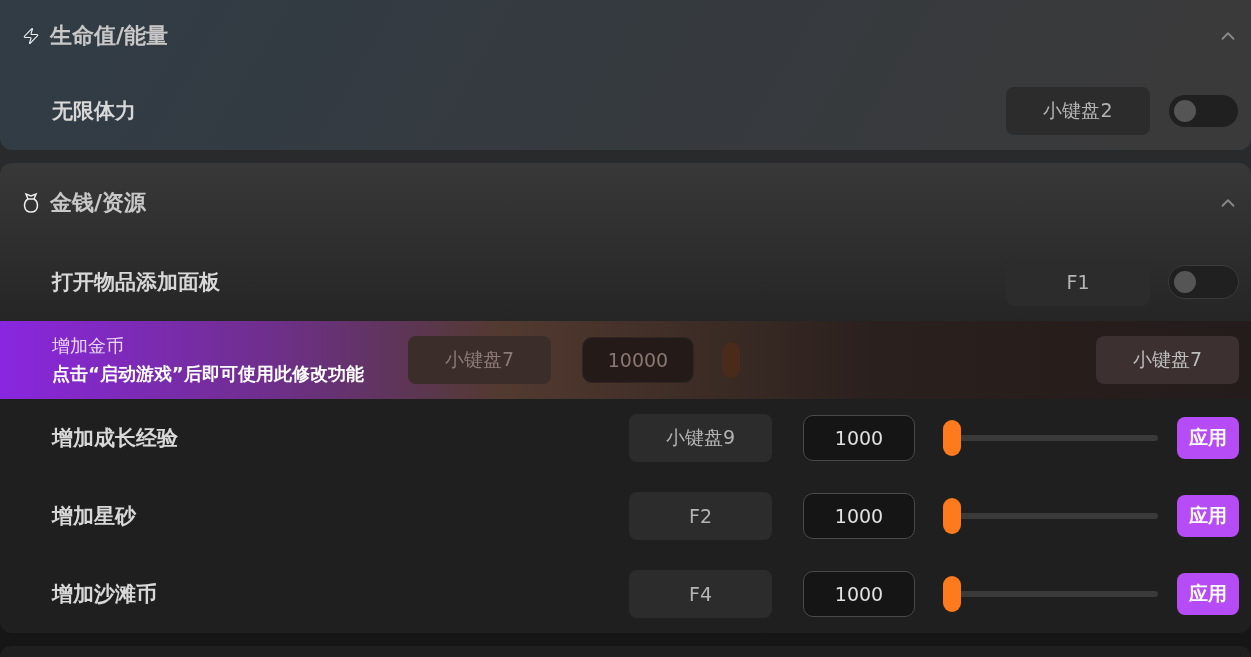 Image resolution: width=1251 pixels, height=657 pixels. Describe the element at coordinates (31, 36) in the screenshot. I see `lightning-icon` at that location.